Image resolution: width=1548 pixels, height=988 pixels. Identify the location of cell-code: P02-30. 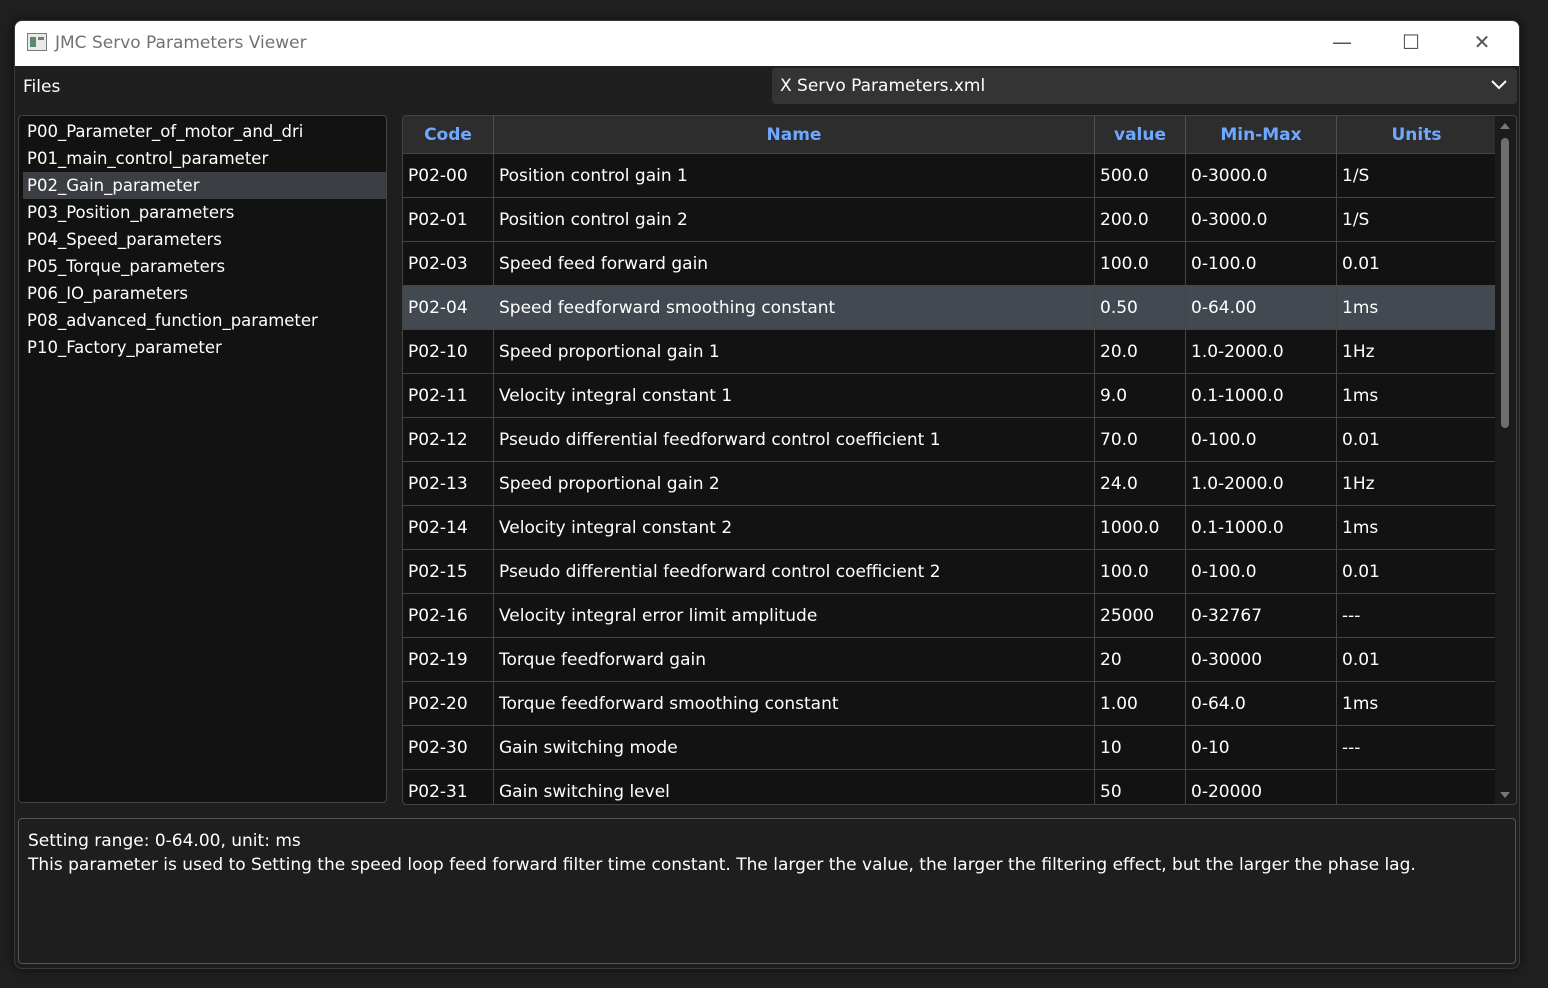
(448, 747).